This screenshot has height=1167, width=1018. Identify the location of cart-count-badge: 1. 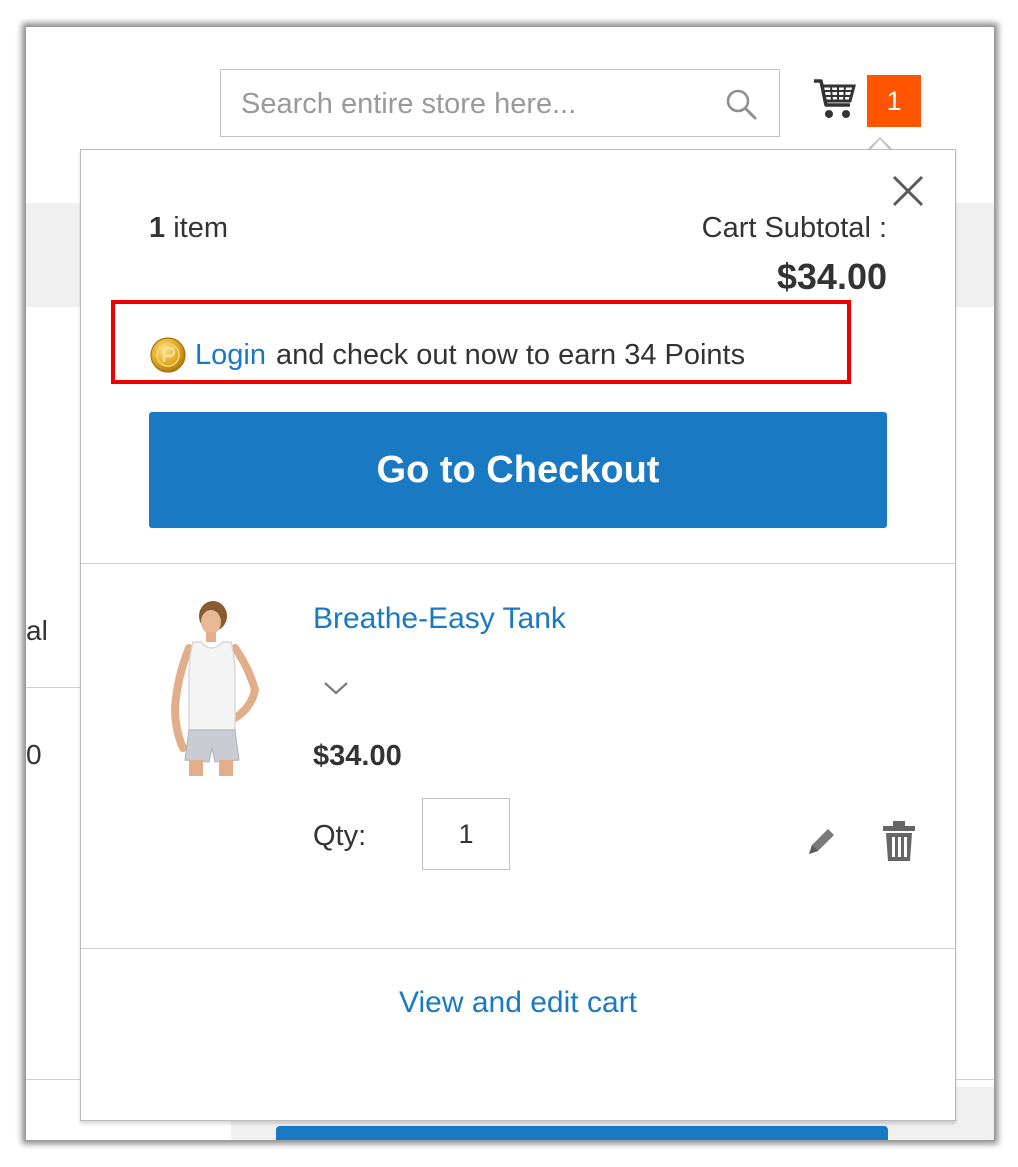
(894, 101).